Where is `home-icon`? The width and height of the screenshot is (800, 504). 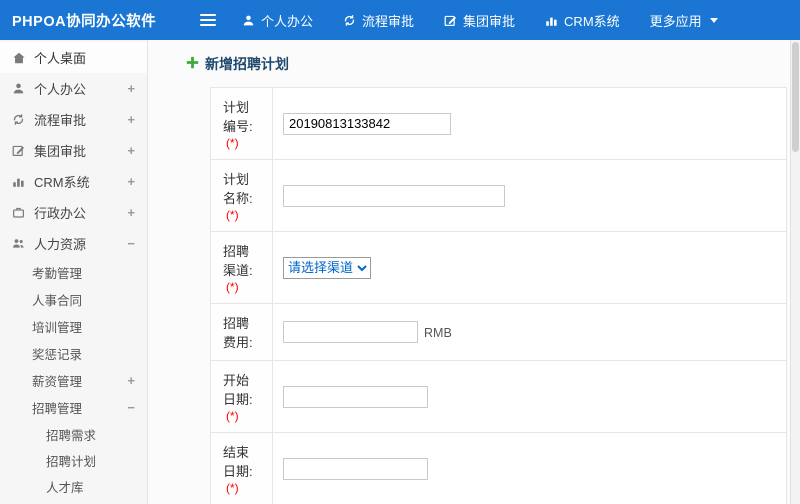
home-icon is located at coordinates (23, 58).